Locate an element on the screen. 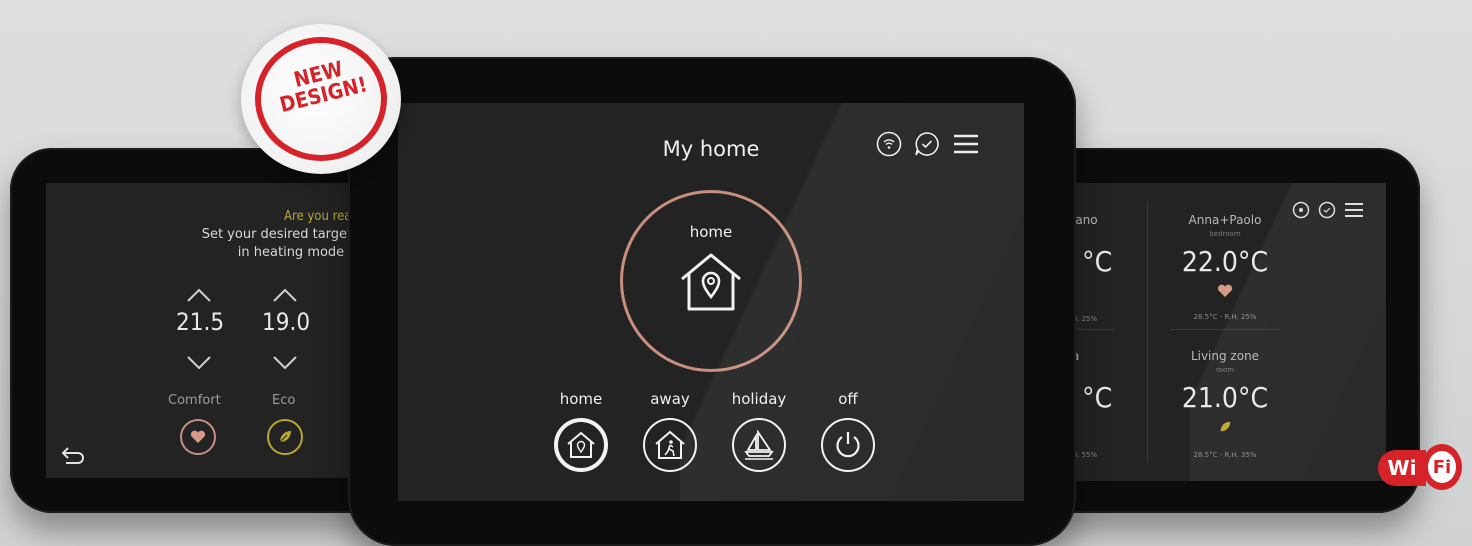 The height and width of the screenshot is (546, 1472). current-mode-dial: home is located at coordinates (711, 281).